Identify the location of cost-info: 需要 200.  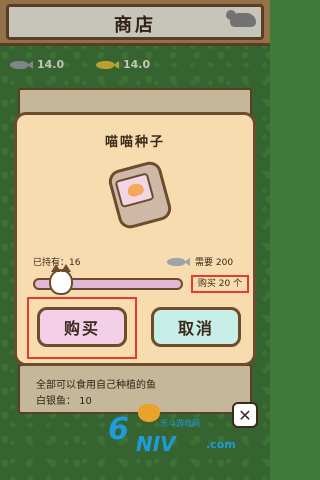
(200, 261).